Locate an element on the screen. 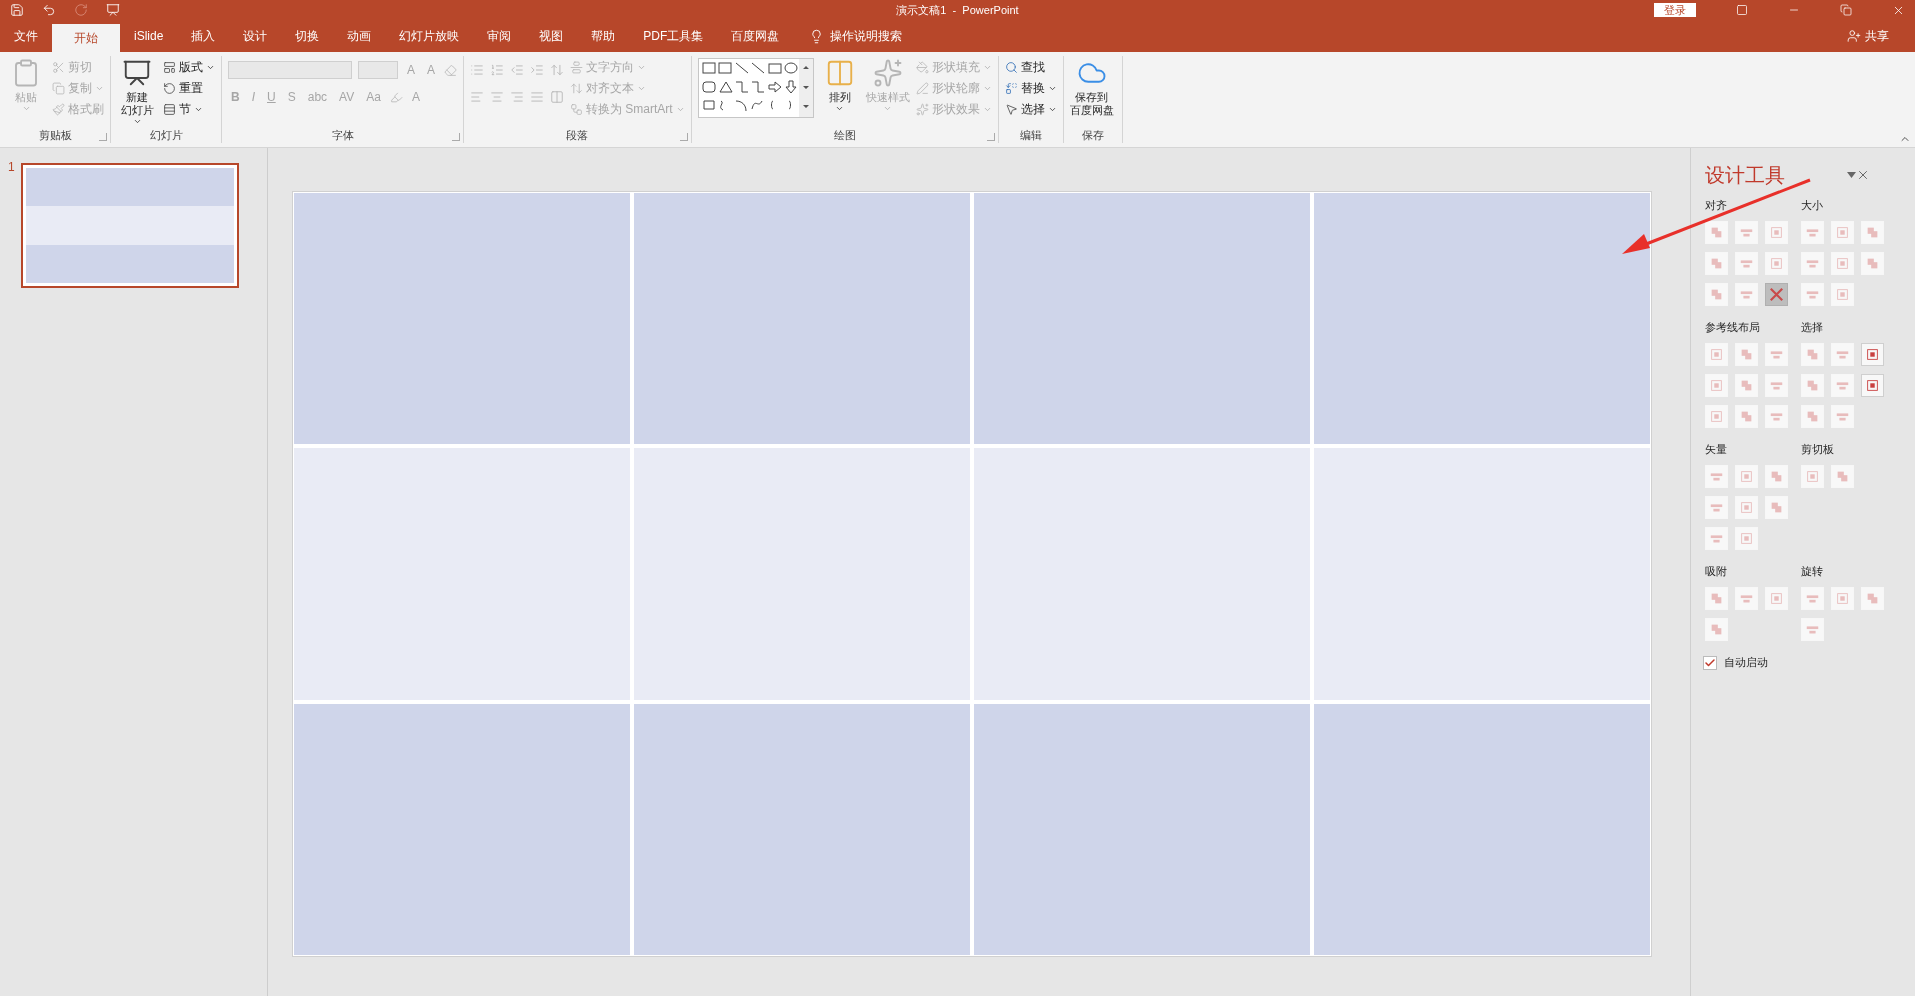 The height and width of the screenshot is (996, 1915). ribbon-display-icon is located at coordinates (1742, 10).